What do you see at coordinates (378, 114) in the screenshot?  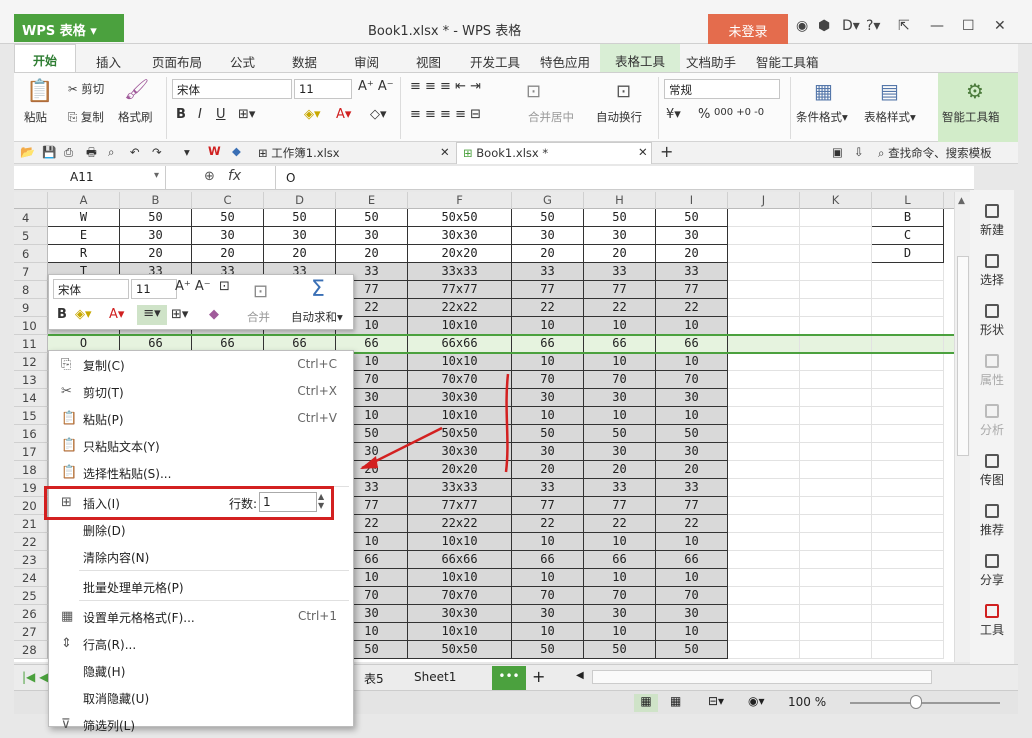 I see `clear-format-icon: ◇▾` at bounding box center [378, 114].